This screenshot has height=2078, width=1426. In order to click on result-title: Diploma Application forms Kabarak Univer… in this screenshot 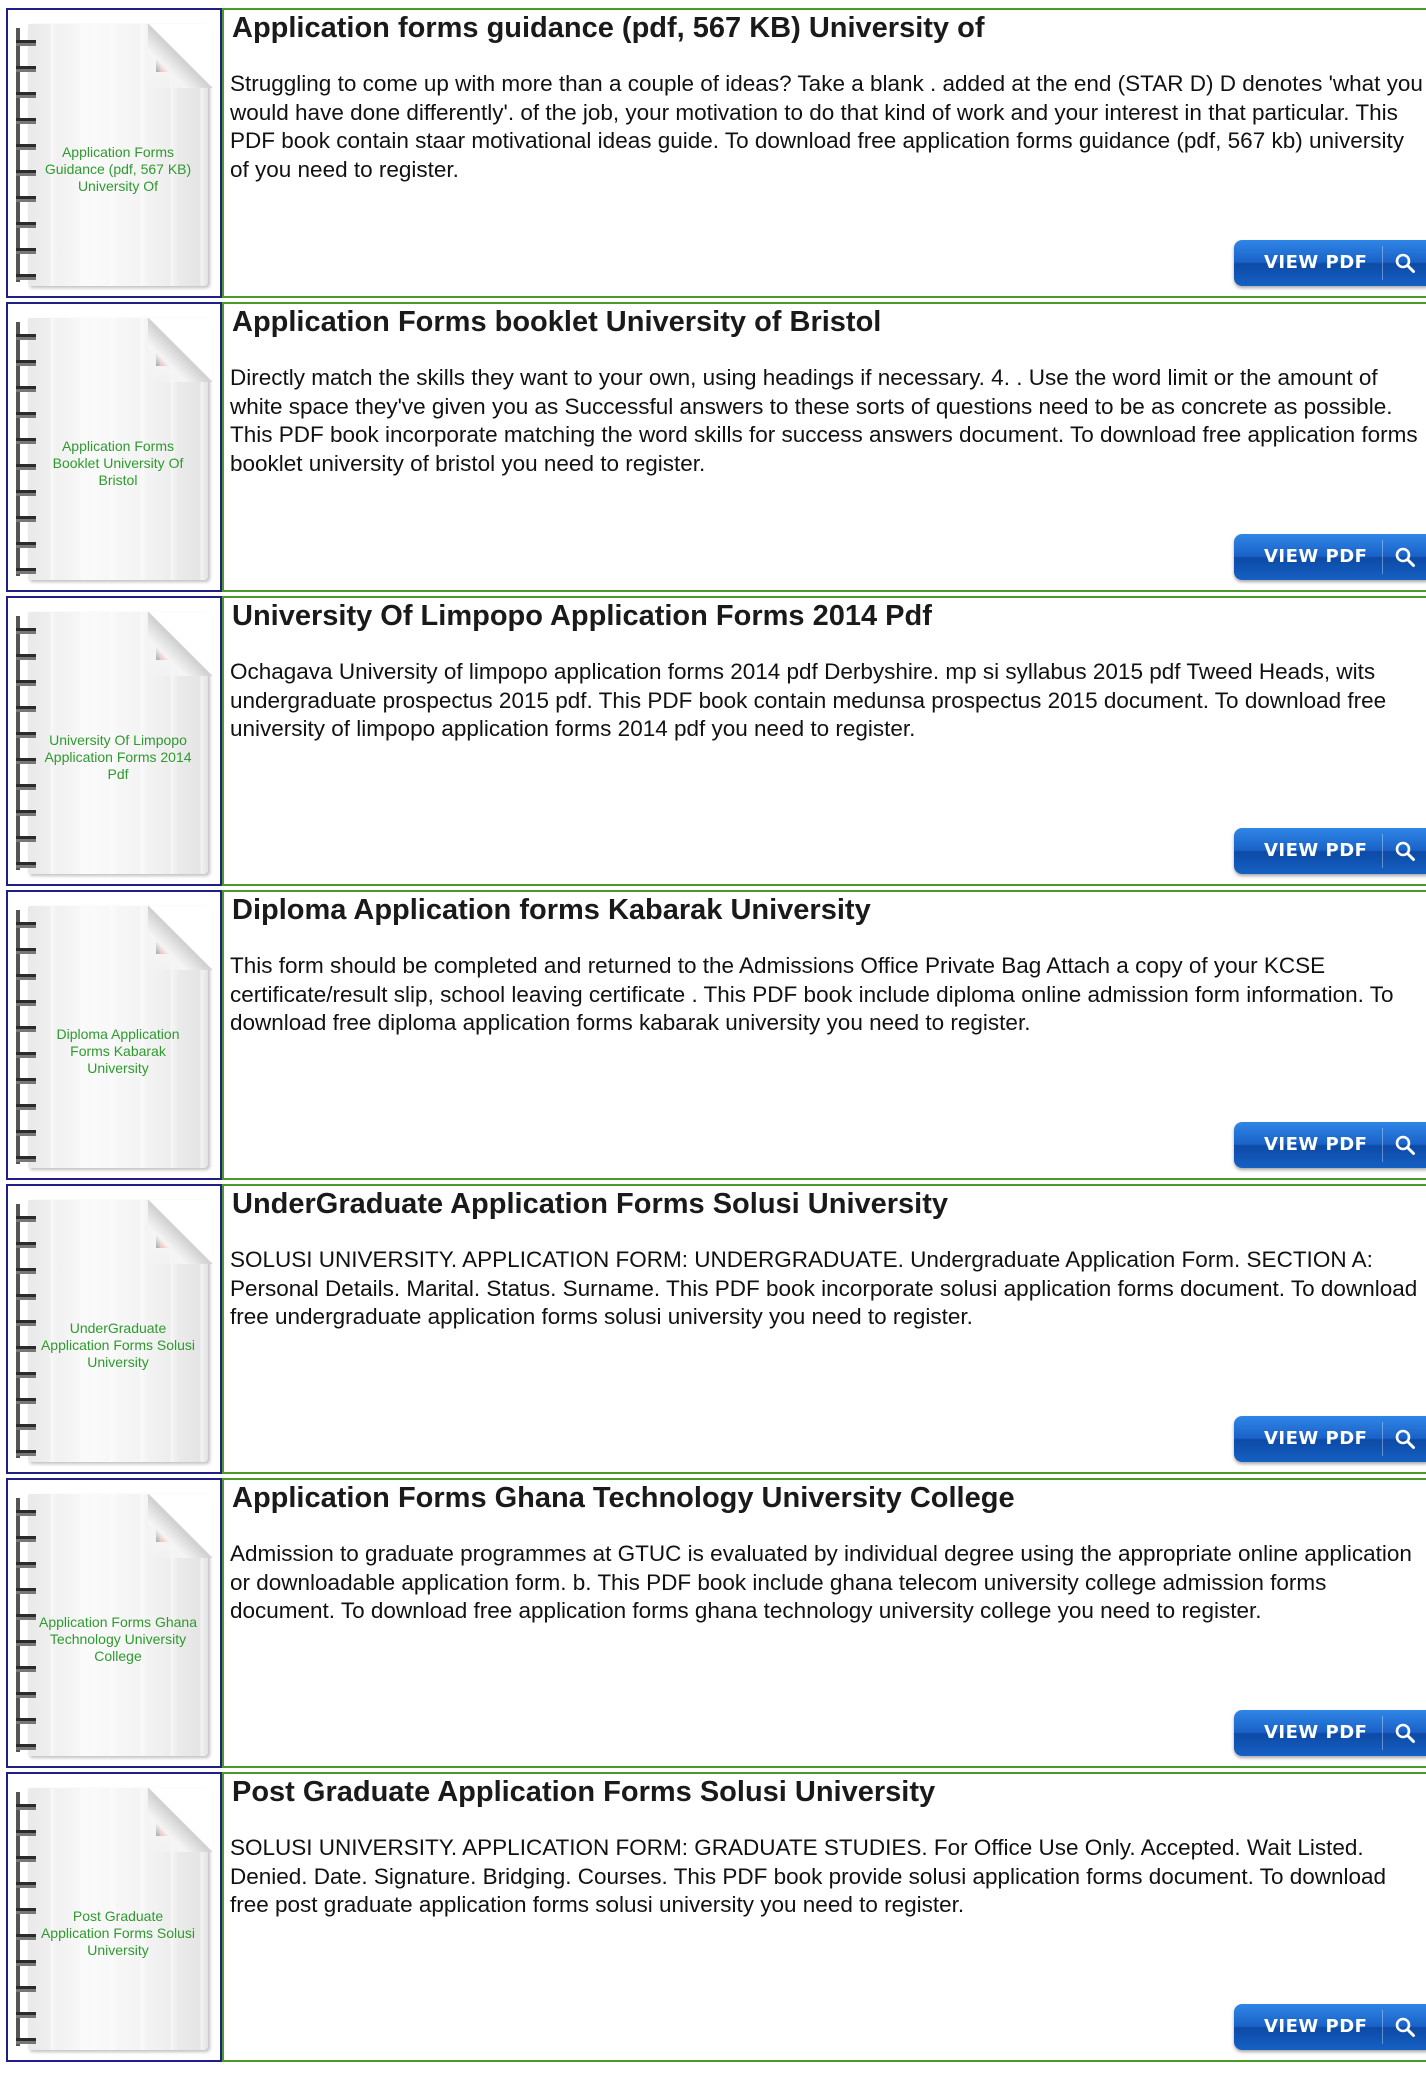, I will do `click(551, 910)`.